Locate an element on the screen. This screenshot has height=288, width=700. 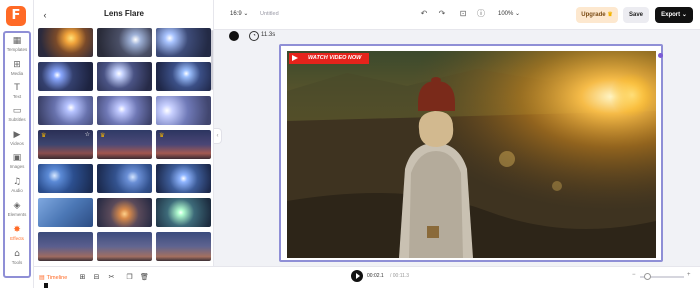
rail-item-text: T Text is located at coordinates (17, 94).